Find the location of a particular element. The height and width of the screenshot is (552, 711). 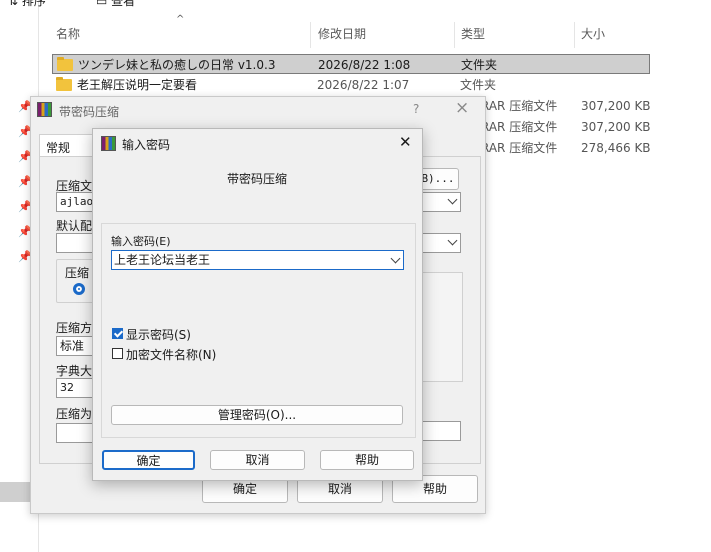

toolbar-sort: ⇅ 排序 is located at coordinates (27, 4).